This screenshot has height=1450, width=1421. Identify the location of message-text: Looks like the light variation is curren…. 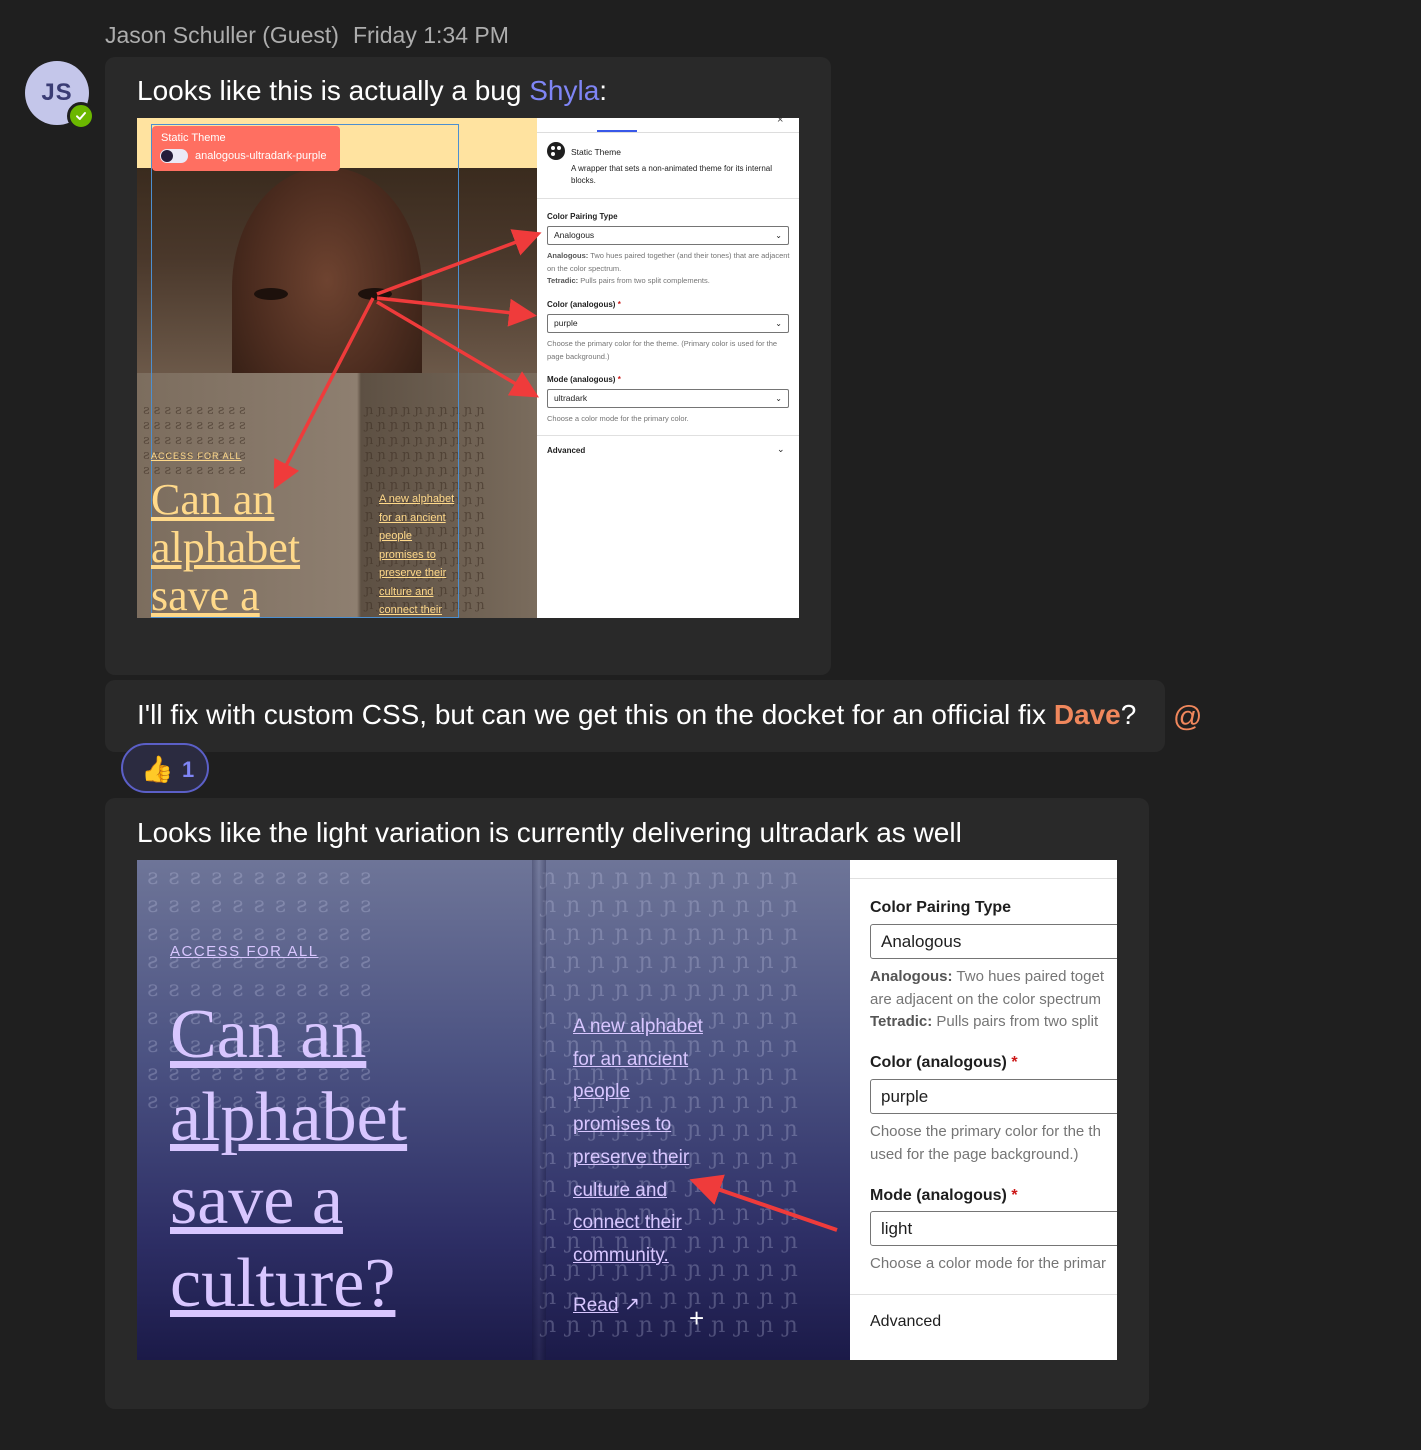
(549, 832).